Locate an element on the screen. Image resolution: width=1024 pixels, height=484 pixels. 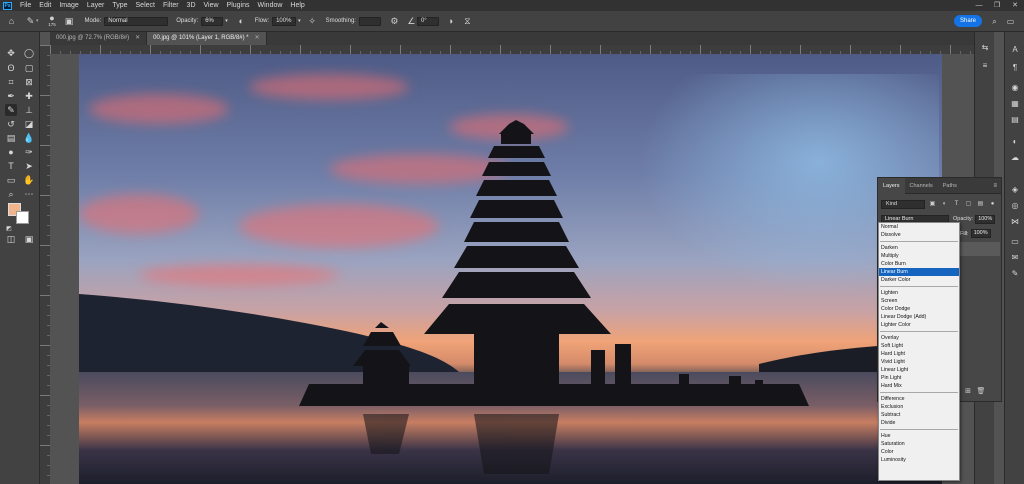
tab-document-1: 000.jpg @ 72.7% (RGB/8#) ✕ is located at coordinates (99, 38).